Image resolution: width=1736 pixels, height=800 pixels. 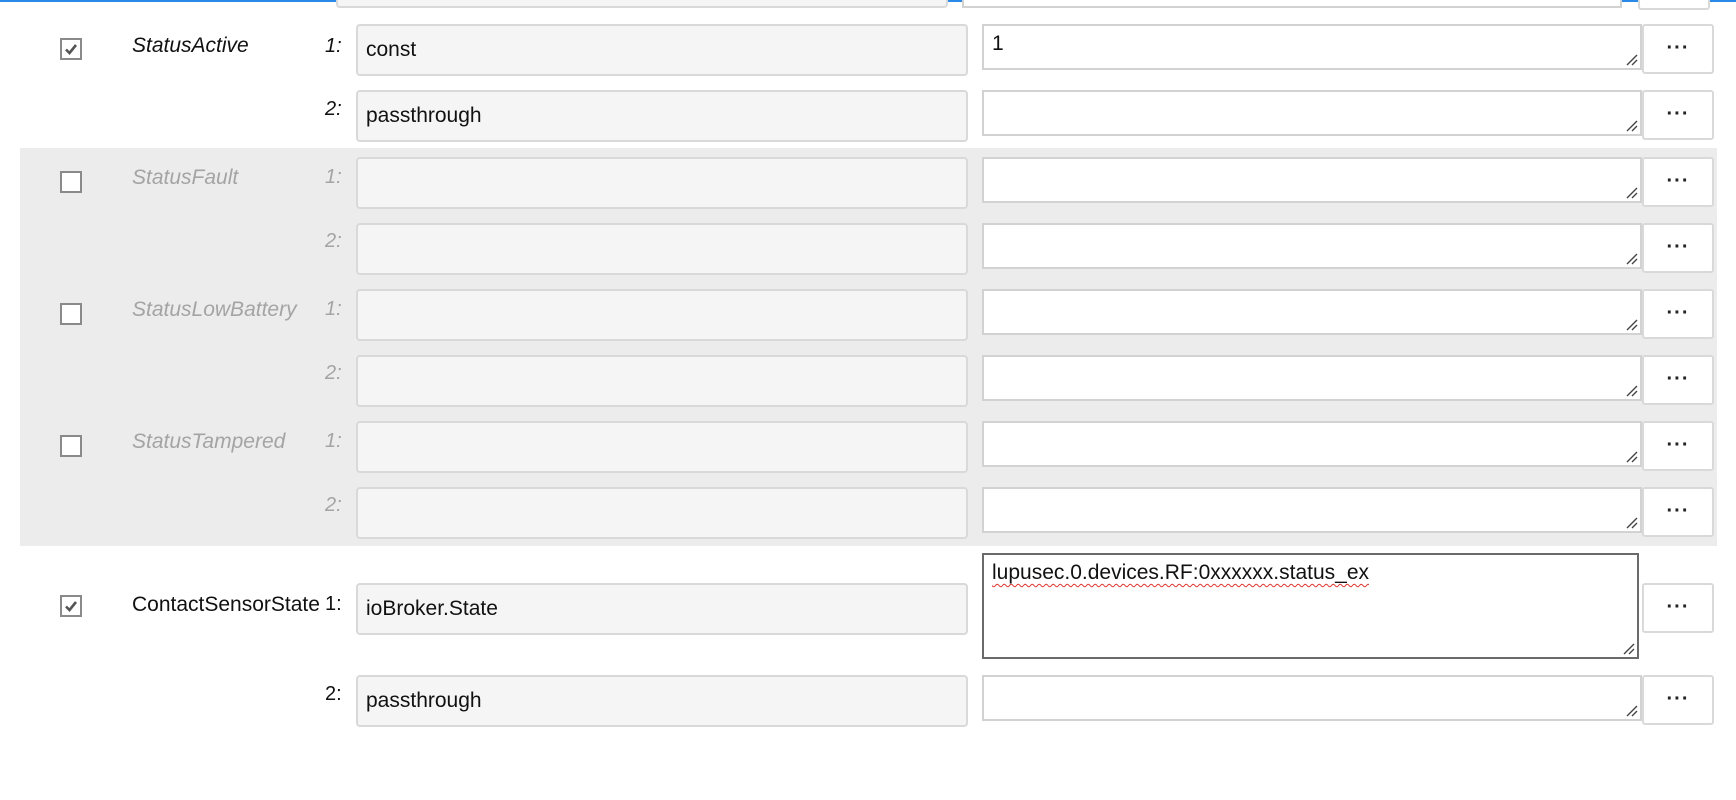 I want to click on type-input: const, so click(x=662, y=50).